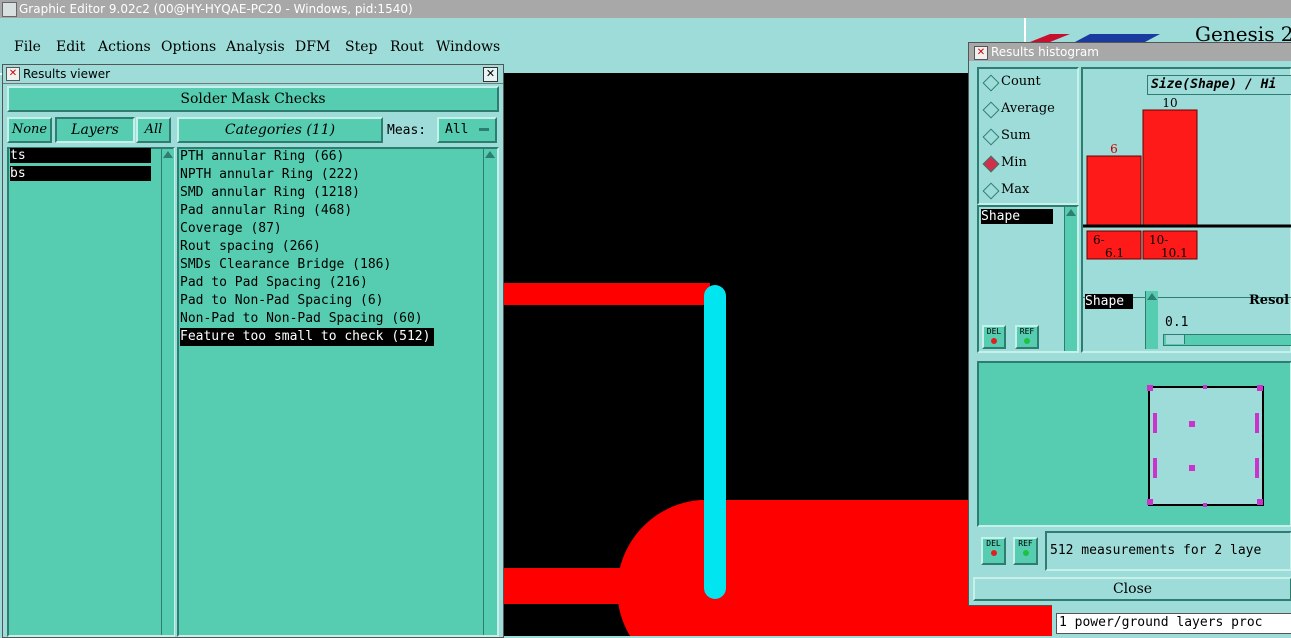  I want to click on histogram-title: Results histogram, so click(1045, 52).